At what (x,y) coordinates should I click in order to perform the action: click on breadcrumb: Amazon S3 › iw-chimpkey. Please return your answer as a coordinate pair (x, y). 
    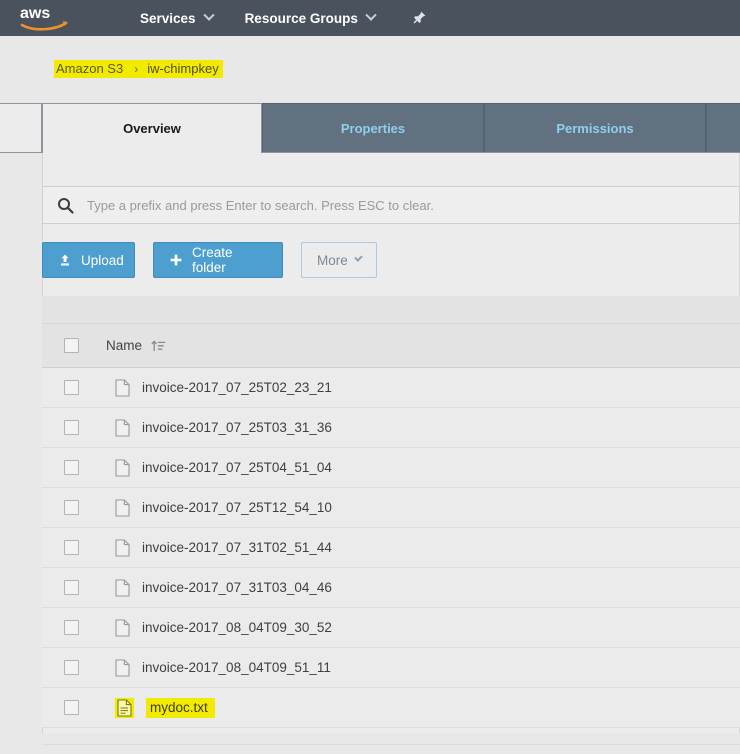
    Looking at the image, I should click on (138, 69).